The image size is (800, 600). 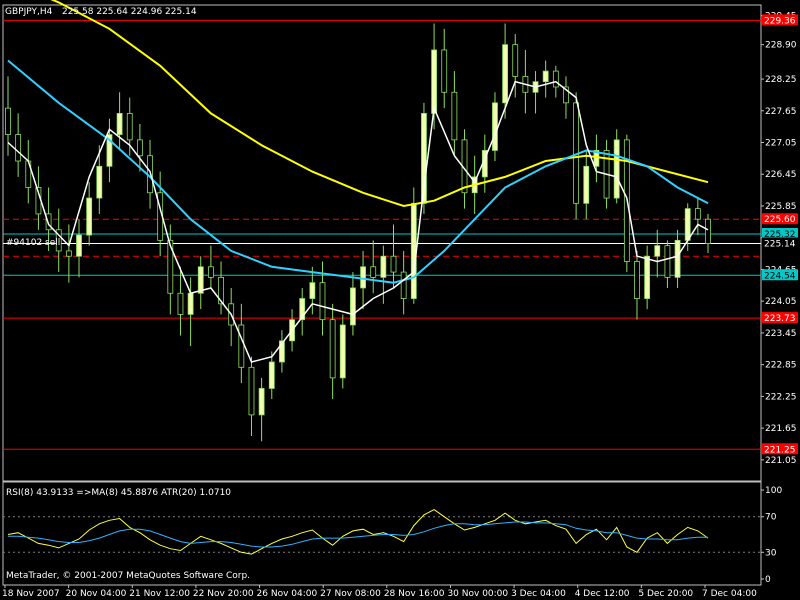 I want to click on price-tag-label: 229.36, so click(x=780, y=21).